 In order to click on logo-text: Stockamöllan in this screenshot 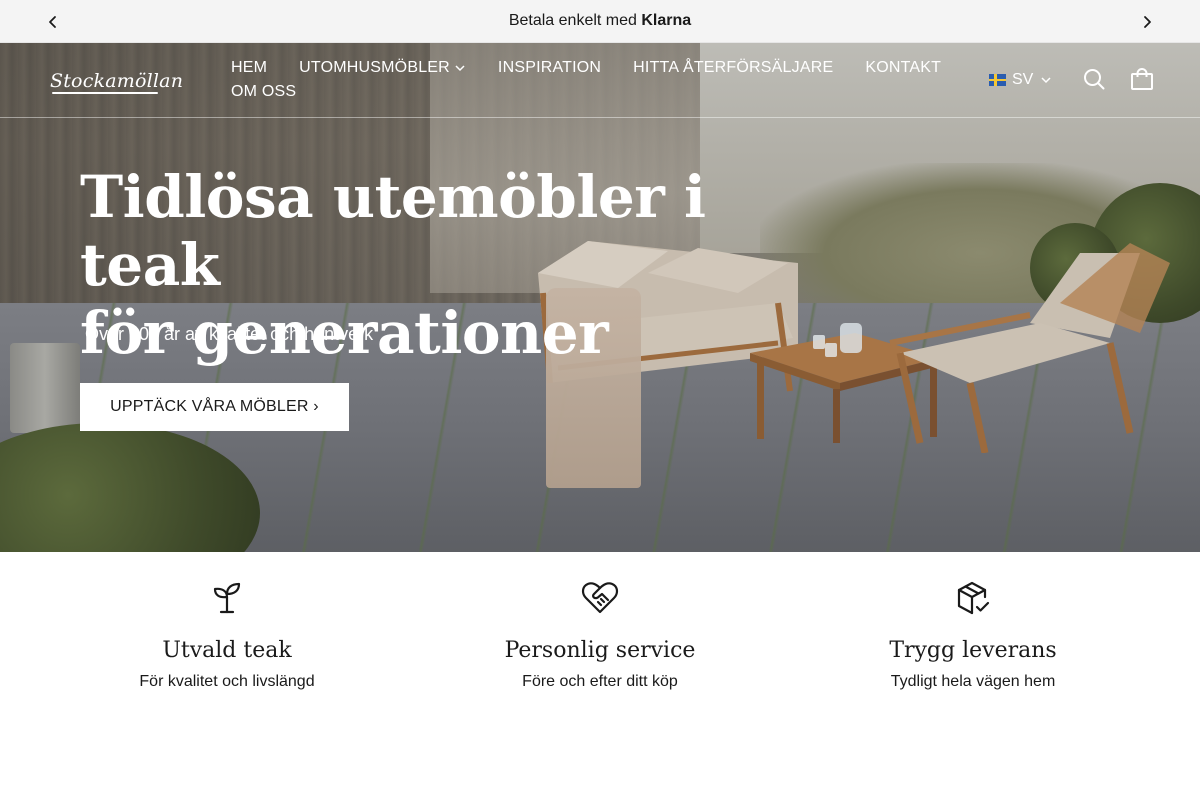, I will do `click(117, 81)`.